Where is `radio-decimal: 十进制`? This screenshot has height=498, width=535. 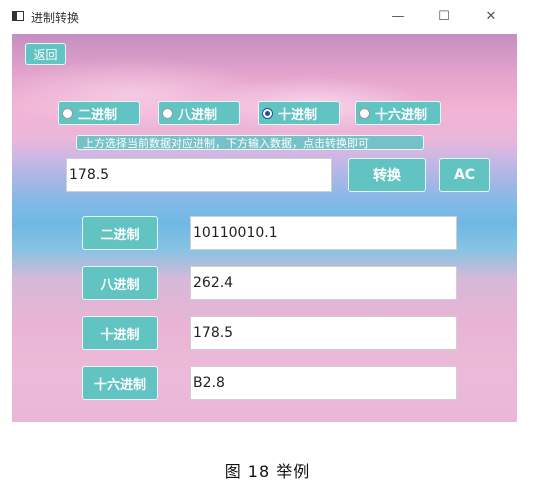
radio-decimal: 十进制 is located at coordinates (299, 113).